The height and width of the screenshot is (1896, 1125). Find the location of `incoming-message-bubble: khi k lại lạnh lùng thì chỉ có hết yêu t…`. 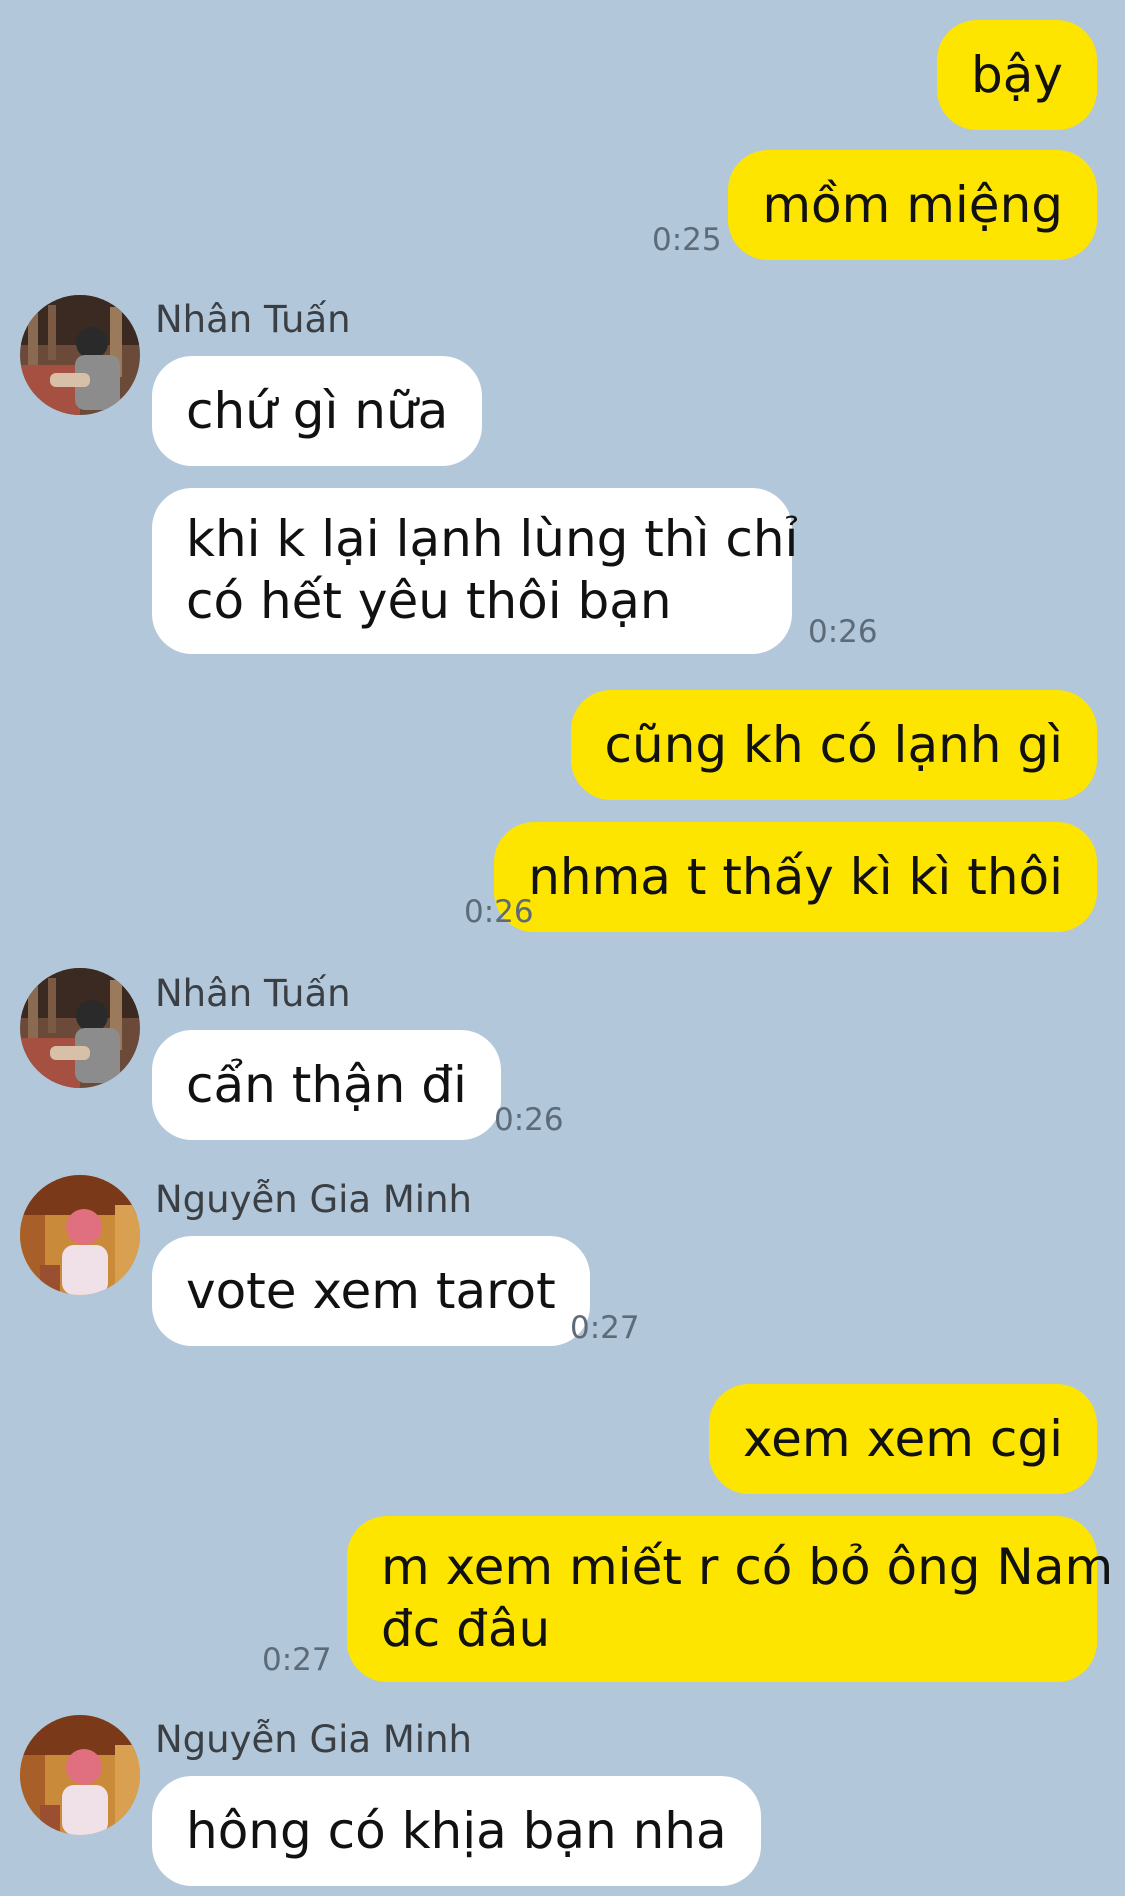

incoming-message-bubble: khi k lại lạnh lùng thì chỉ có hết yêu t… is located at coordinates (475, 571).